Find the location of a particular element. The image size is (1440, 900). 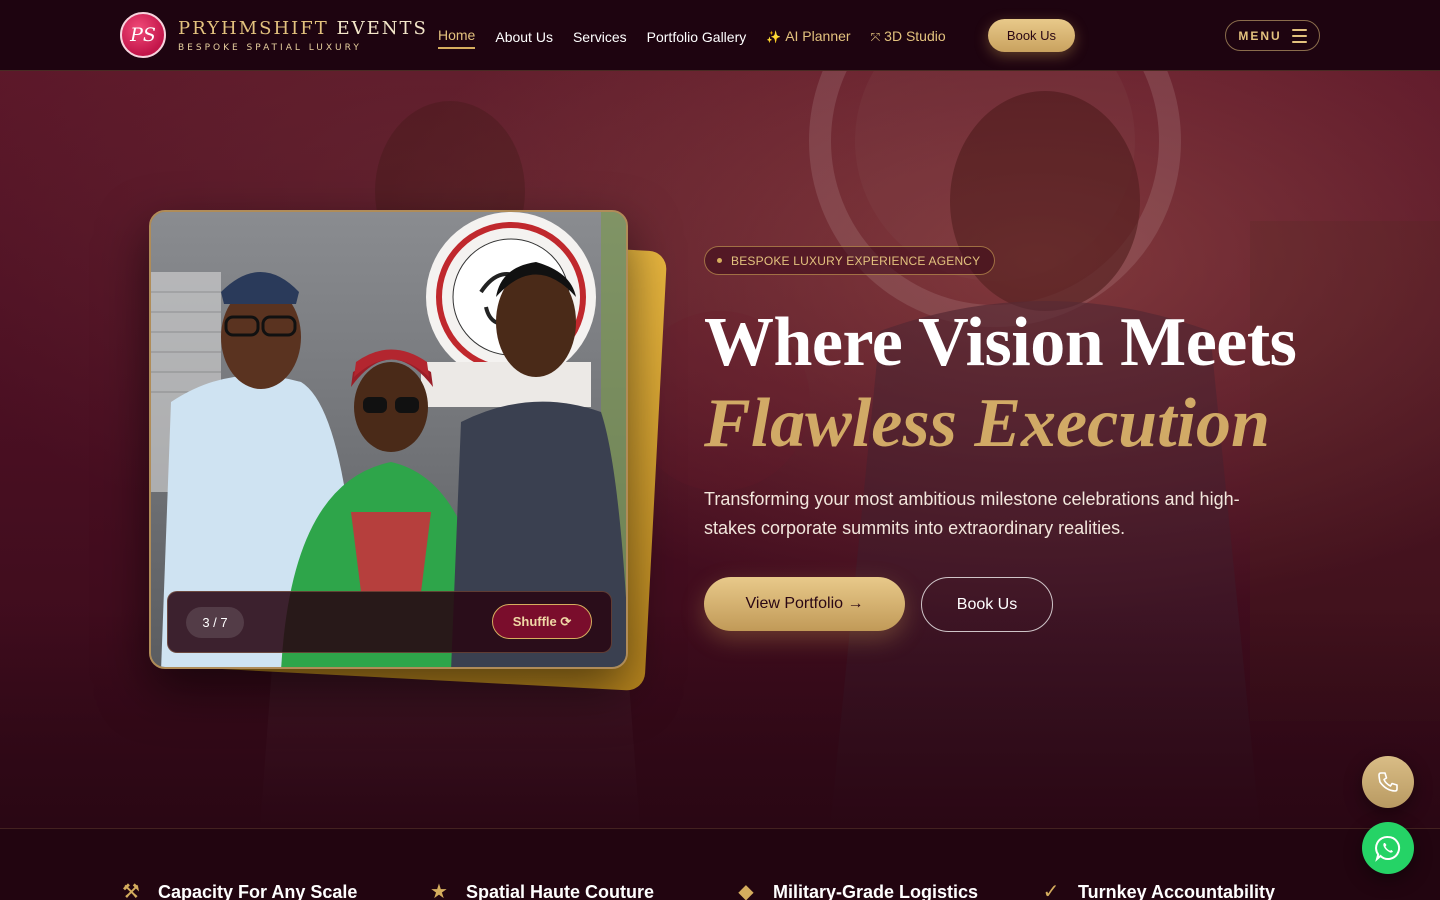

feature-label: Military-Grade Logistics is located at coordinates (876, 890).